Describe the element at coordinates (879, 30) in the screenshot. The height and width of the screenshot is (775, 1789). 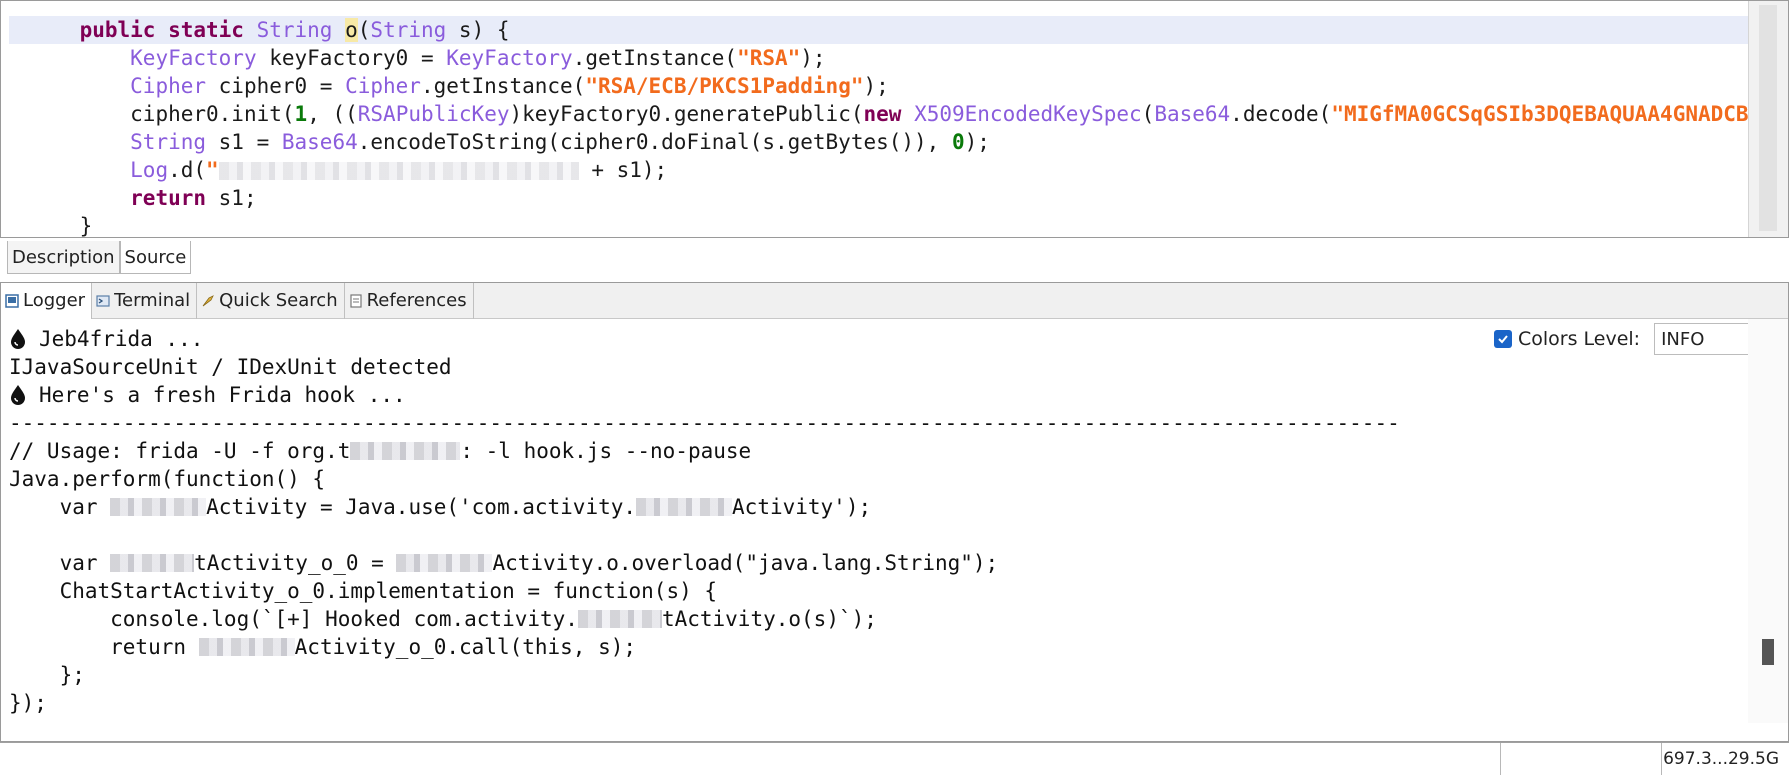
I see `code-line: public static String o(String s) {` at that location.